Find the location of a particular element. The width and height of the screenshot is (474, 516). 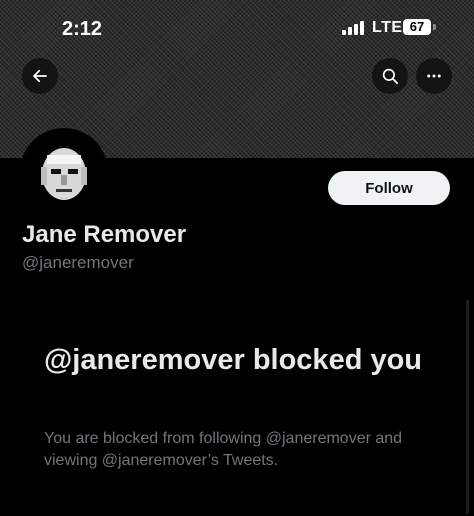

search-icon is located at coordinates (390, 76).